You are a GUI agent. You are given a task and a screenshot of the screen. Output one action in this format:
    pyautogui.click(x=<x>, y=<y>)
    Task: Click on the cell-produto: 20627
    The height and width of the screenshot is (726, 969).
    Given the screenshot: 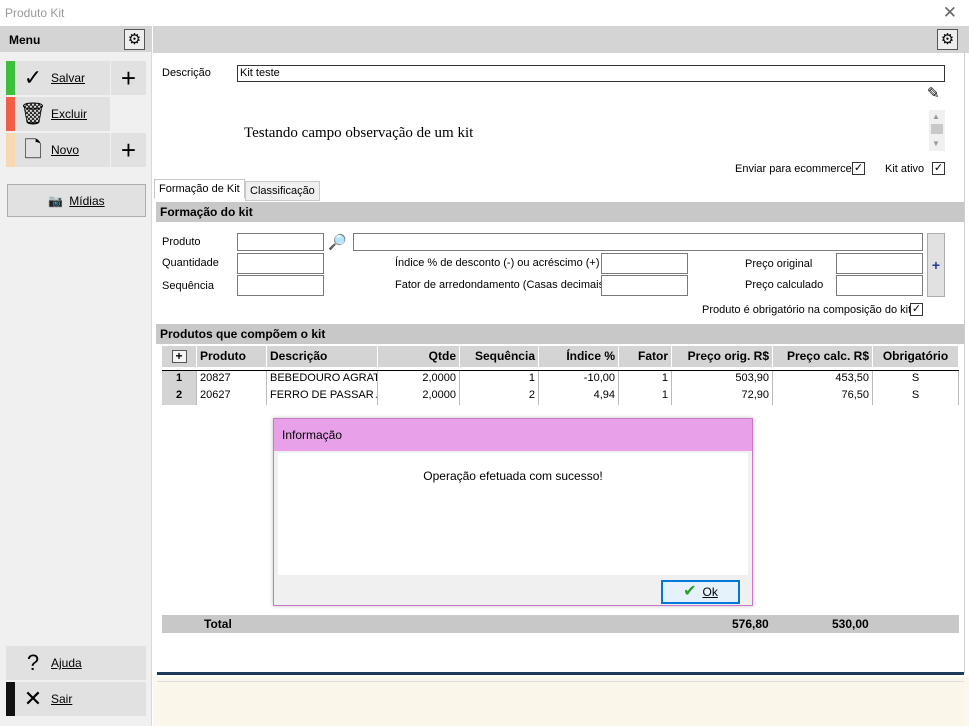 What is the action you would take?
    pyautogui.click(x=232, y=396)
    